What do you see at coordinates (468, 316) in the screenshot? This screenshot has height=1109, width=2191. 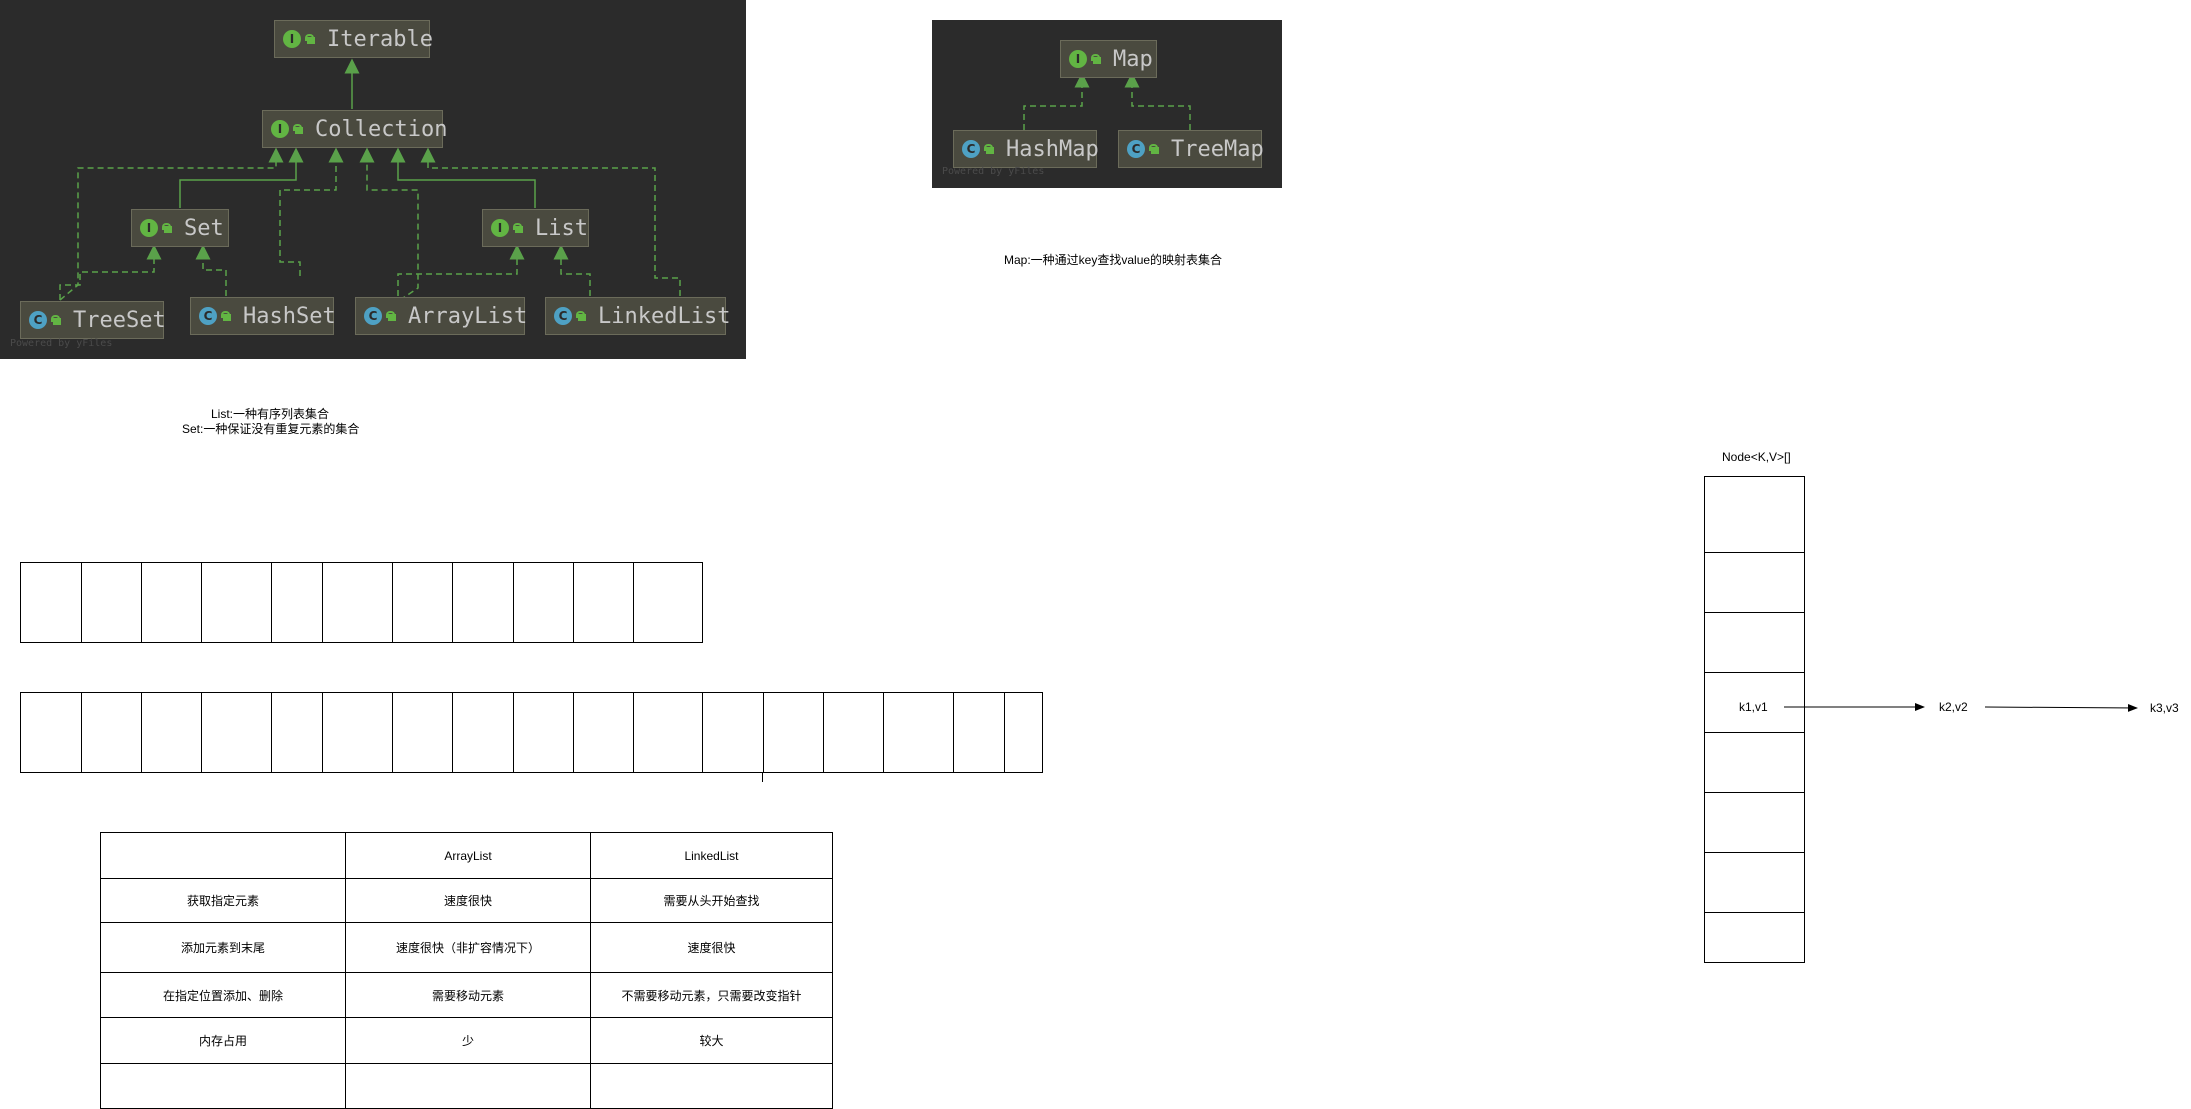 I see `arraylist-label: ArrayList` at bounding box center [468, 316].